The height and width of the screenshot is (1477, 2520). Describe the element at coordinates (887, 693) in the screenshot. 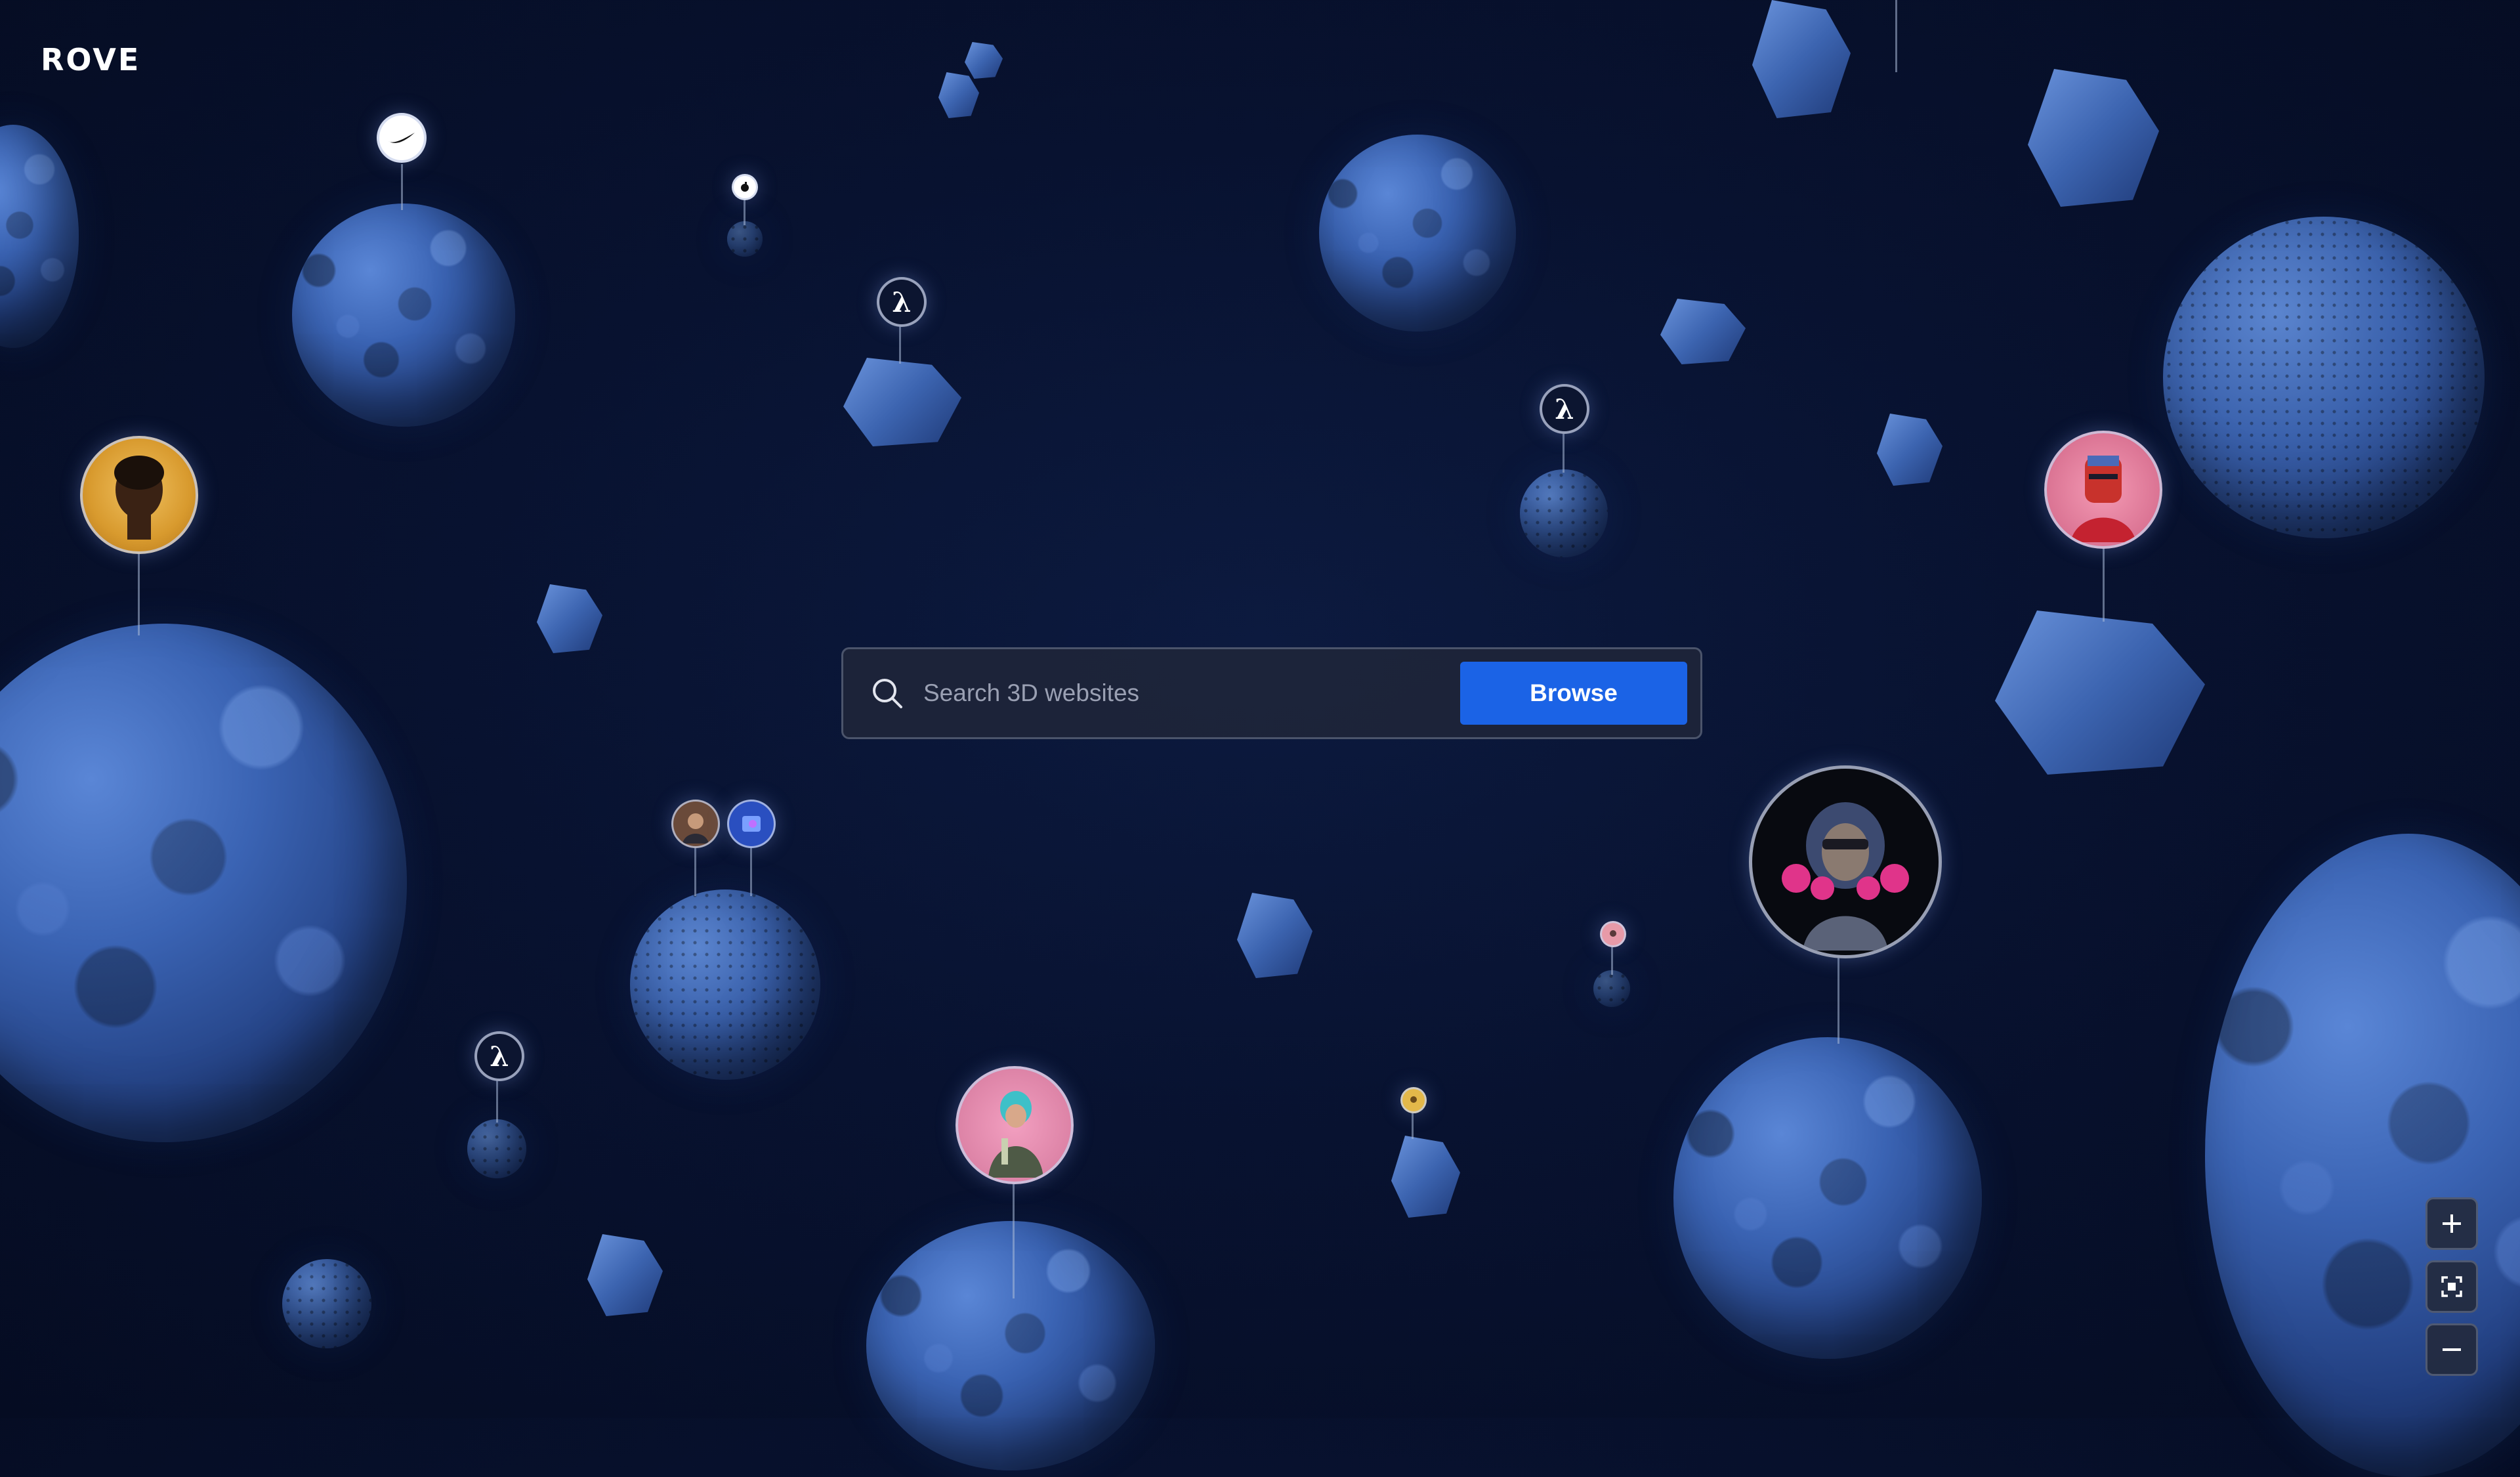

I see `search-icon` at that location.